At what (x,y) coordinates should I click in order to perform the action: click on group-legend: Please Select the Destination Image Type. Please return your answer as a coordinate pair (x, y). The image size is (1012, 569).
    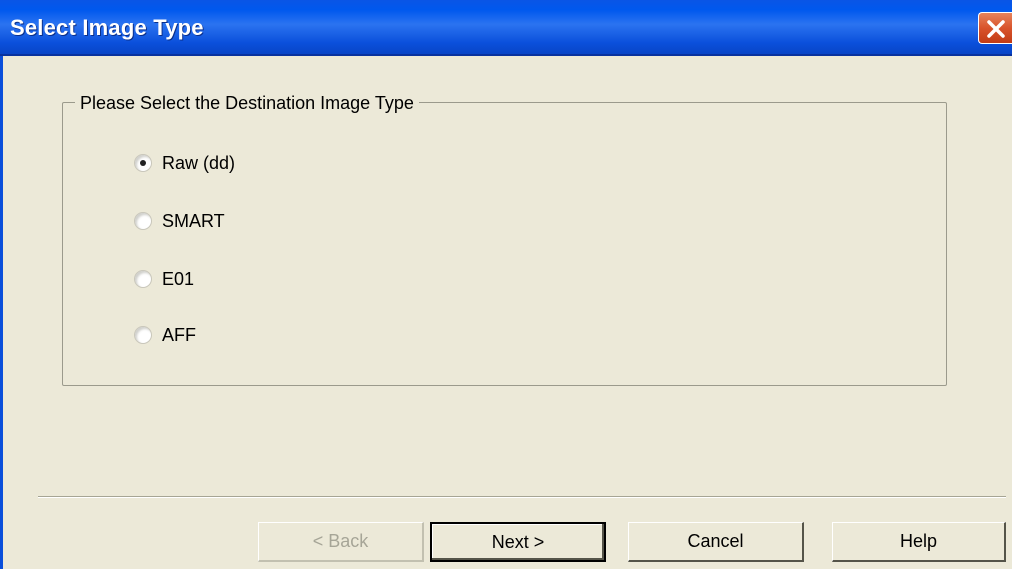
    Looking at the image, I should click on (247, 103).